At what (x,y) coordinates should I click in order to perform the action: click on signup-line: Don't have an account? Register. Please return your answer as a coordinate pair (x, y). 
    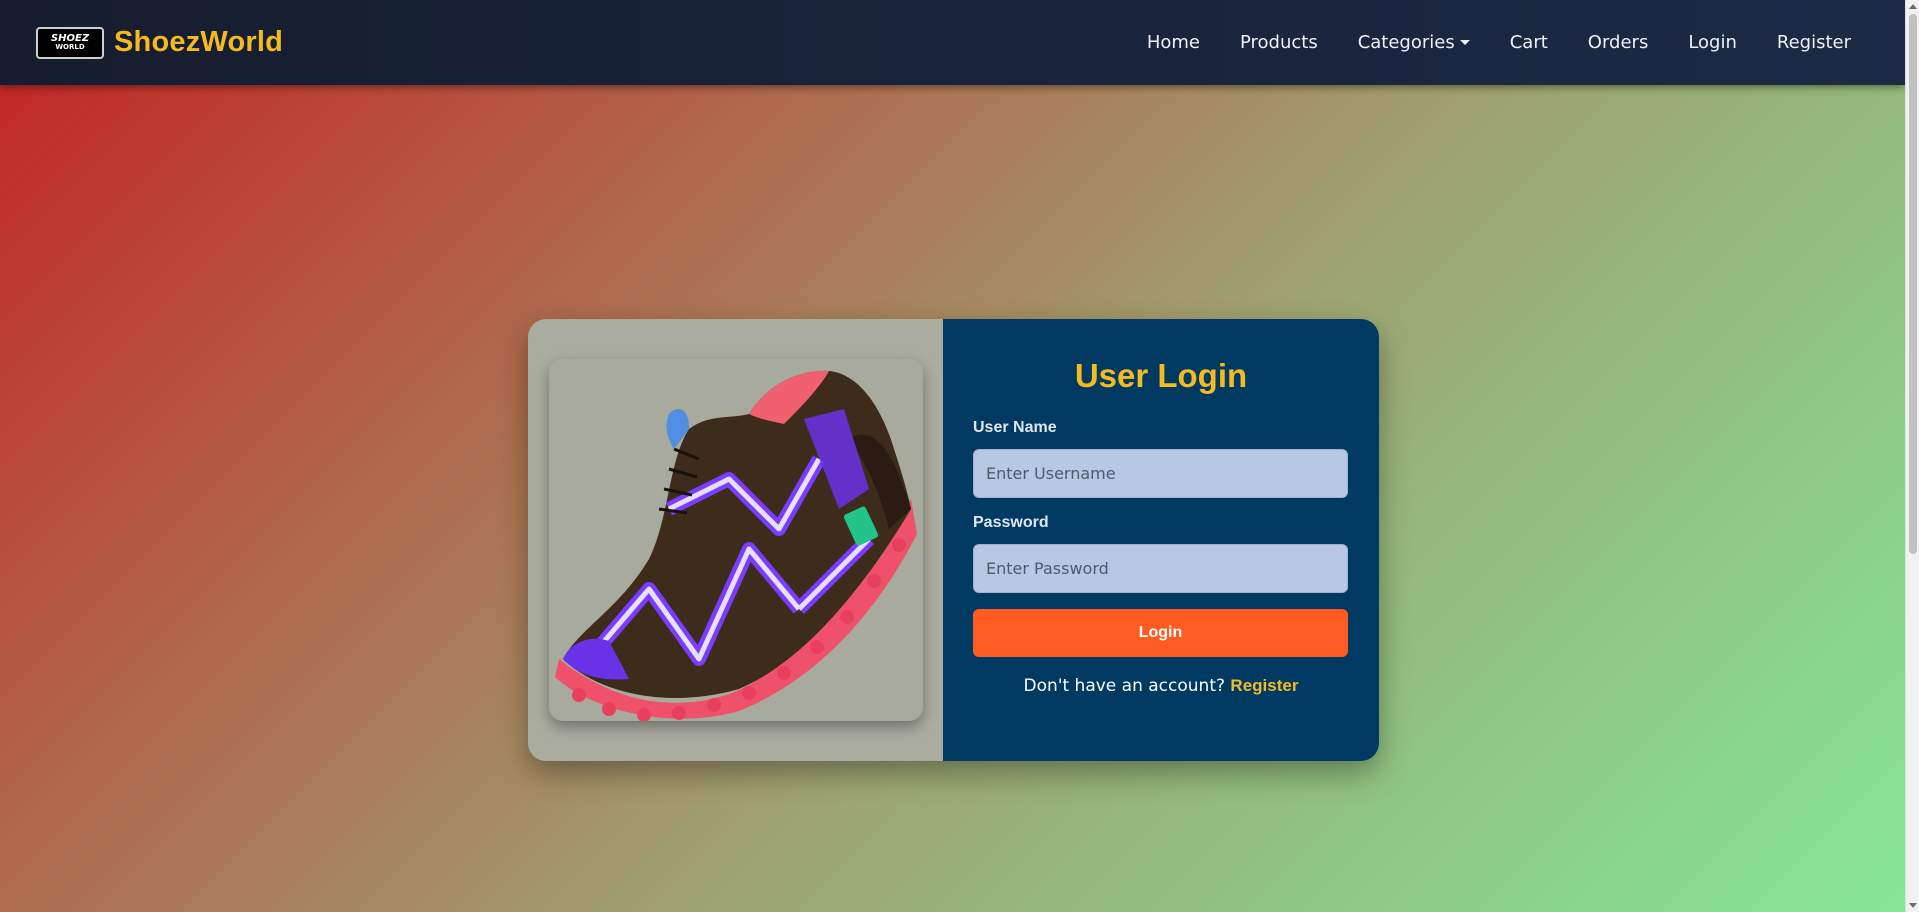
    Looking at the image, I should click on (1161, 686).